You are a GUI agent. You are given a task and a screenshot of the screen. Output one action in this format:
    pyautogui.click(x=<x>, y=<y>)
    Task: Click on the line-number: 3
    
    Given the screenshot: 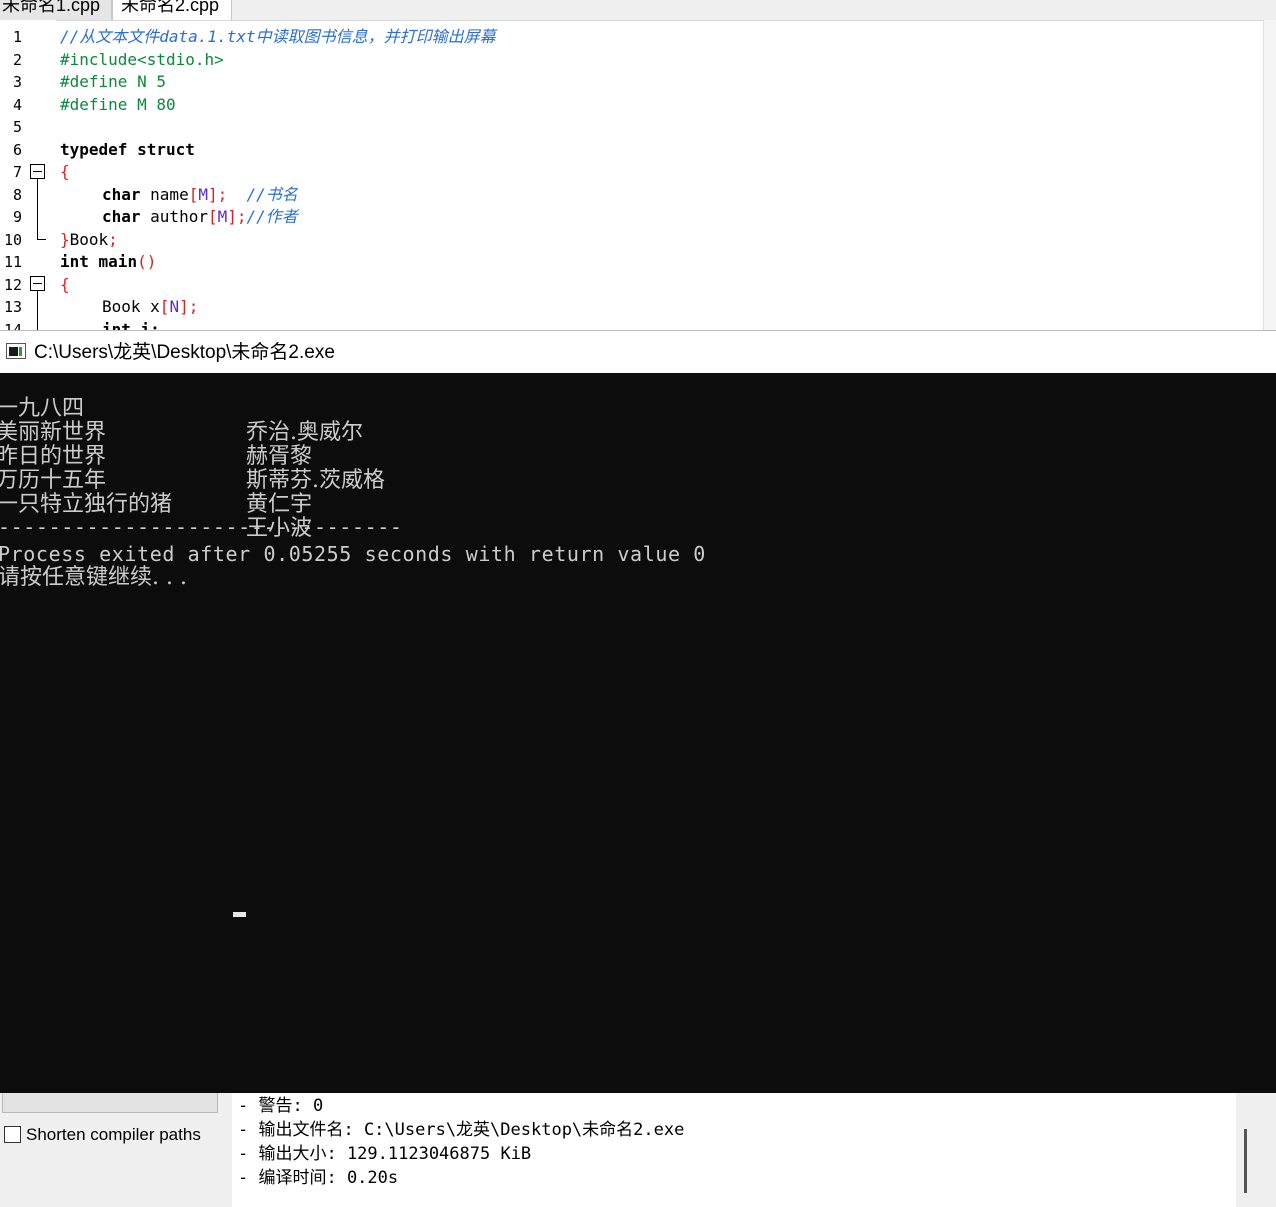 What is the action you would take?
    pyautogui.click(x=17, y=82)
    